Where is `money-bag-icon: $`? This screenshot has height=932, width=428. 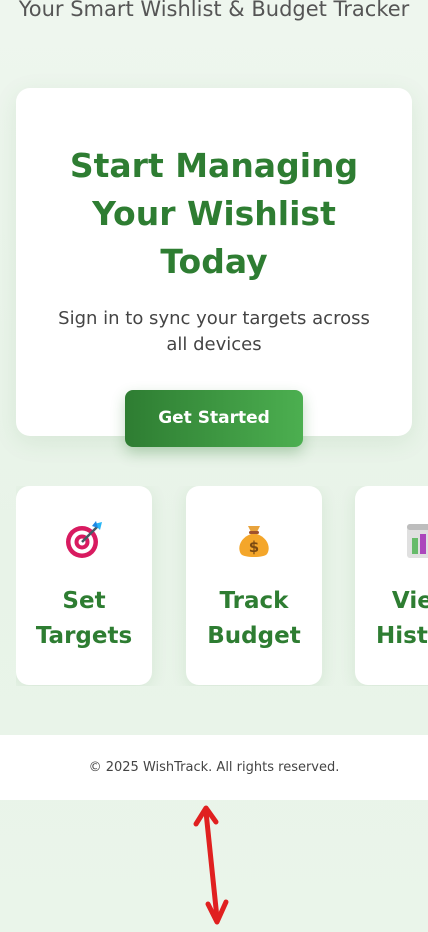 money-bag-icon: $ is located at coordinates (254, 540).